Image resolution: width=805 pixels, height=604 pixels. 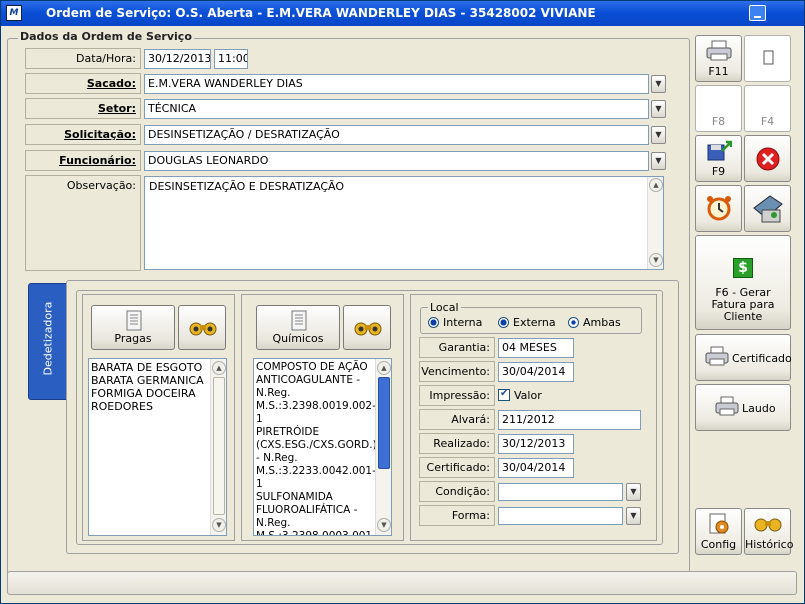 What do you see at coordinates (560, 492) in the screenshot?
I see `condicao-combo` at bounding box center [560, 492].